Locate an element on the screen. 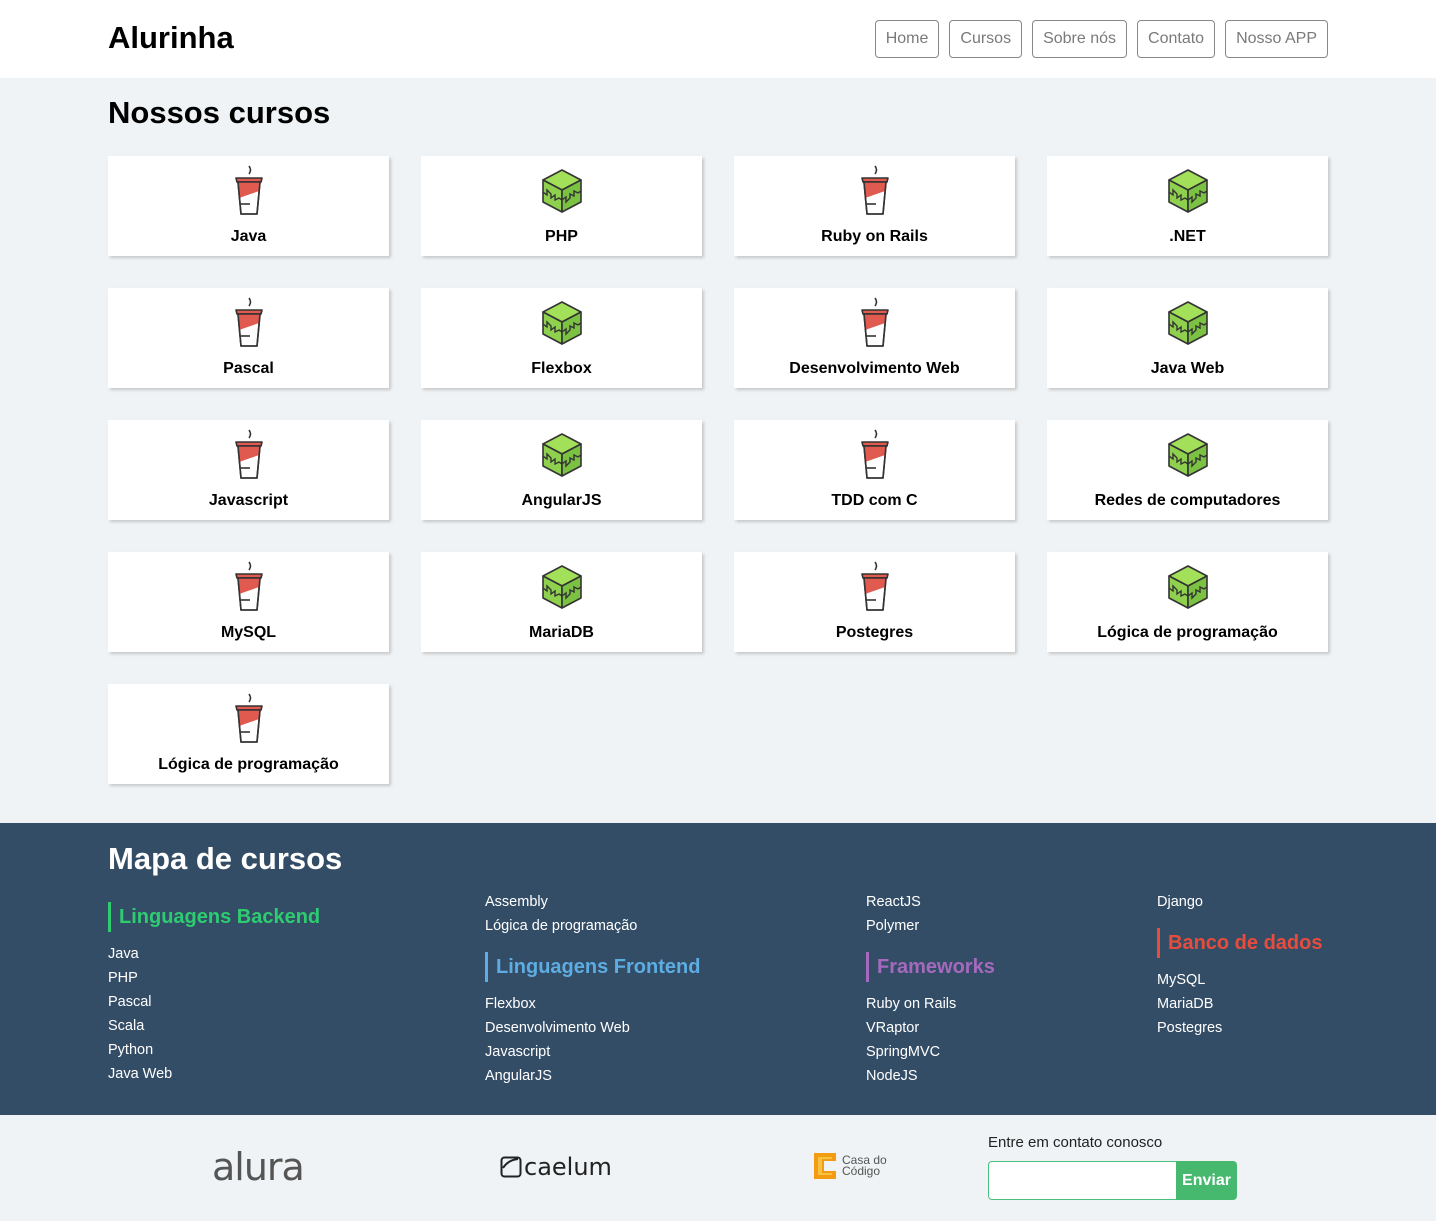  nav-app-button: Nosso APP is located at coordinates (1276, 39).